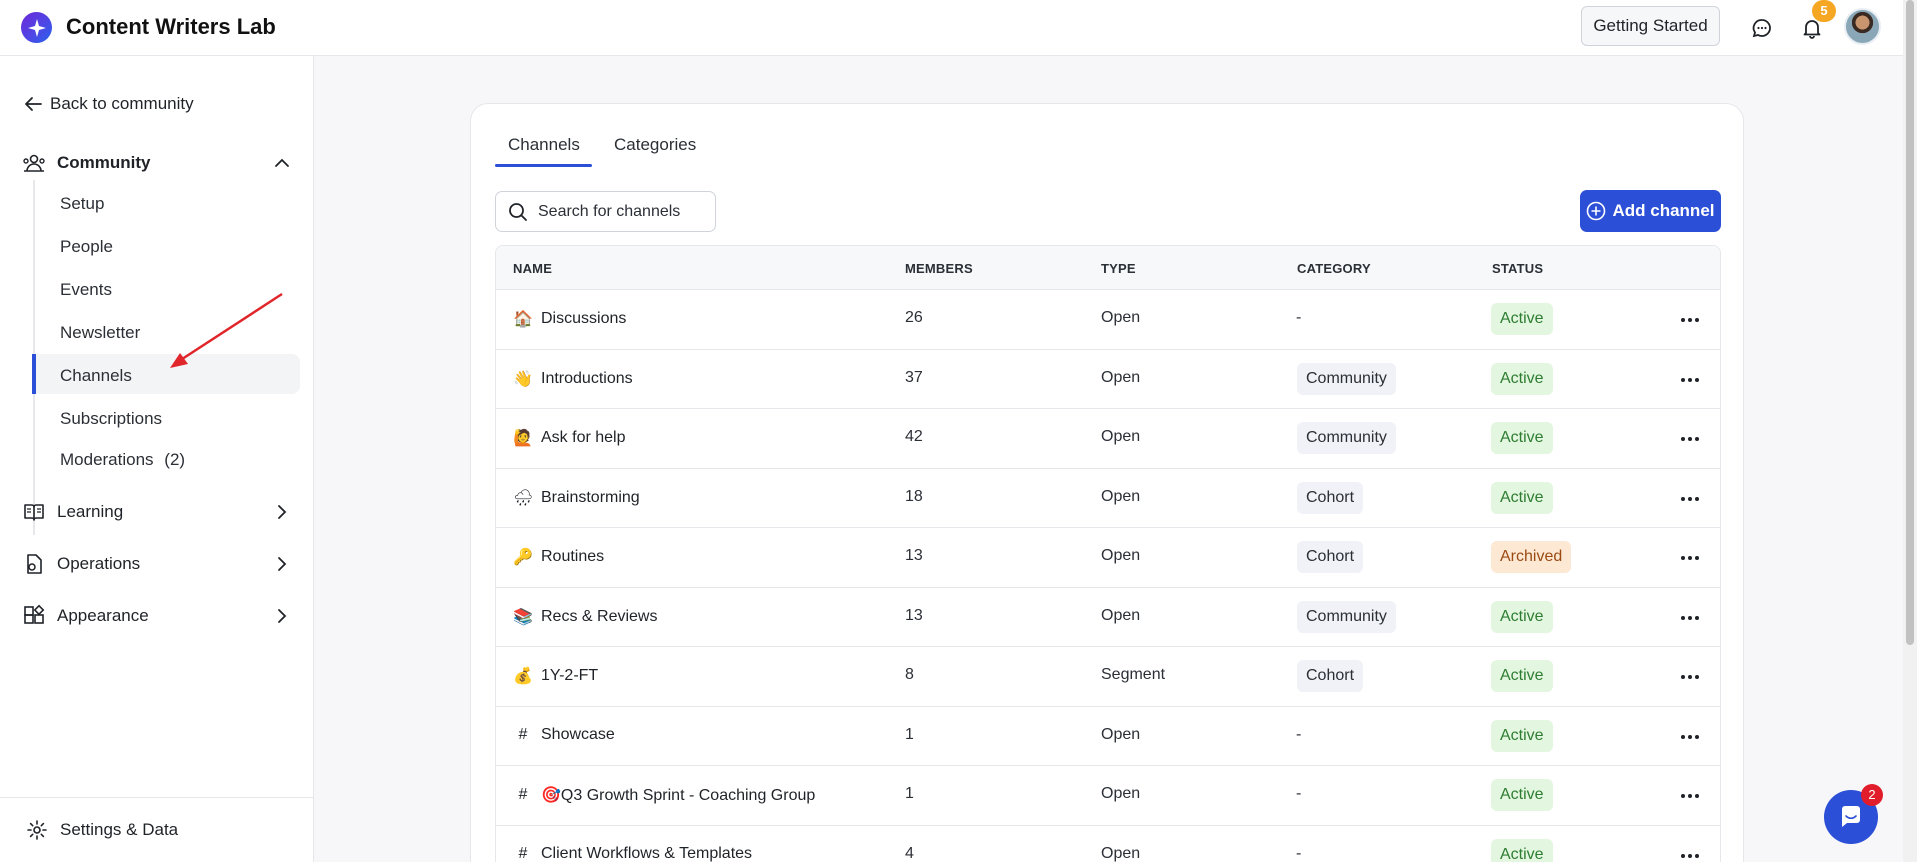 This screenshot has width=1917, height=862. Describe the element at coordinates (104, 162) in the screenshot. I see `sidebar-section-community-label: Community` at that location.